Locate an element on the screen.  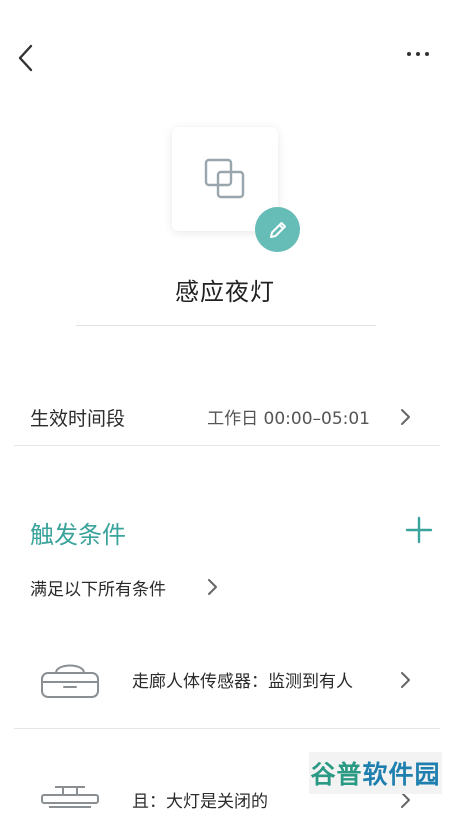
chevron-left-icon is located at coordinates (25, 58).